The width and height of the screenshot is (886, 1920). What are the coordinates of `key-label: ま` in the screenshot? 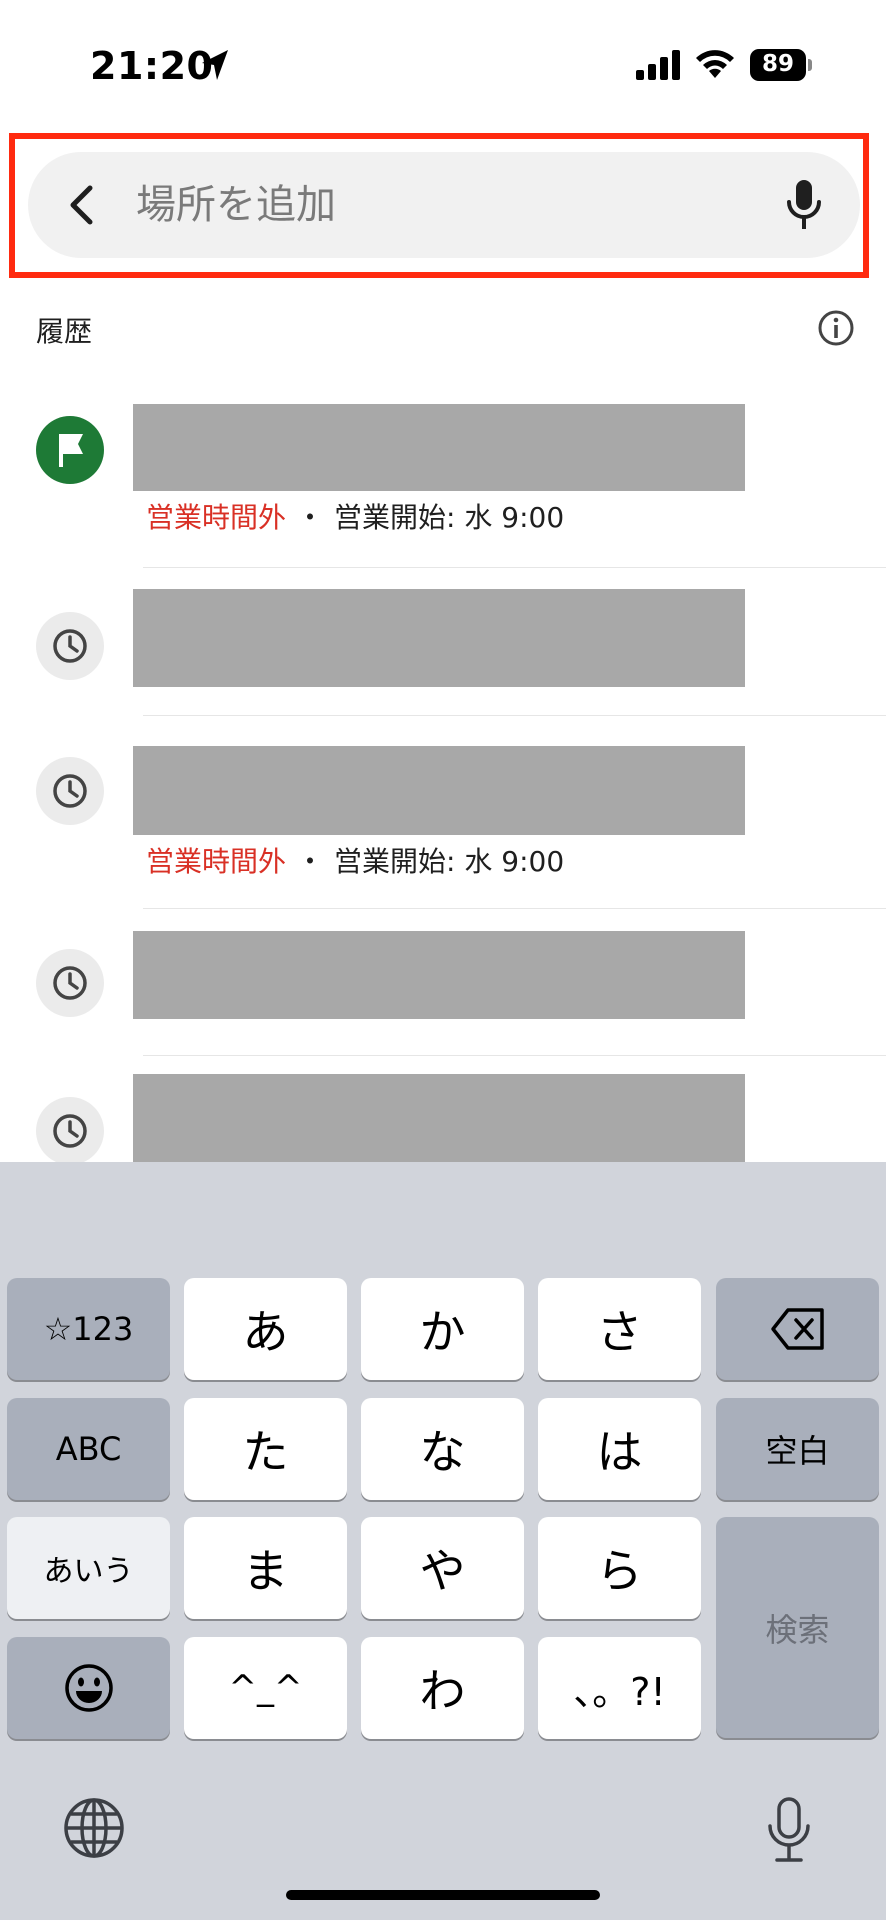 It's located at (265, 1571).